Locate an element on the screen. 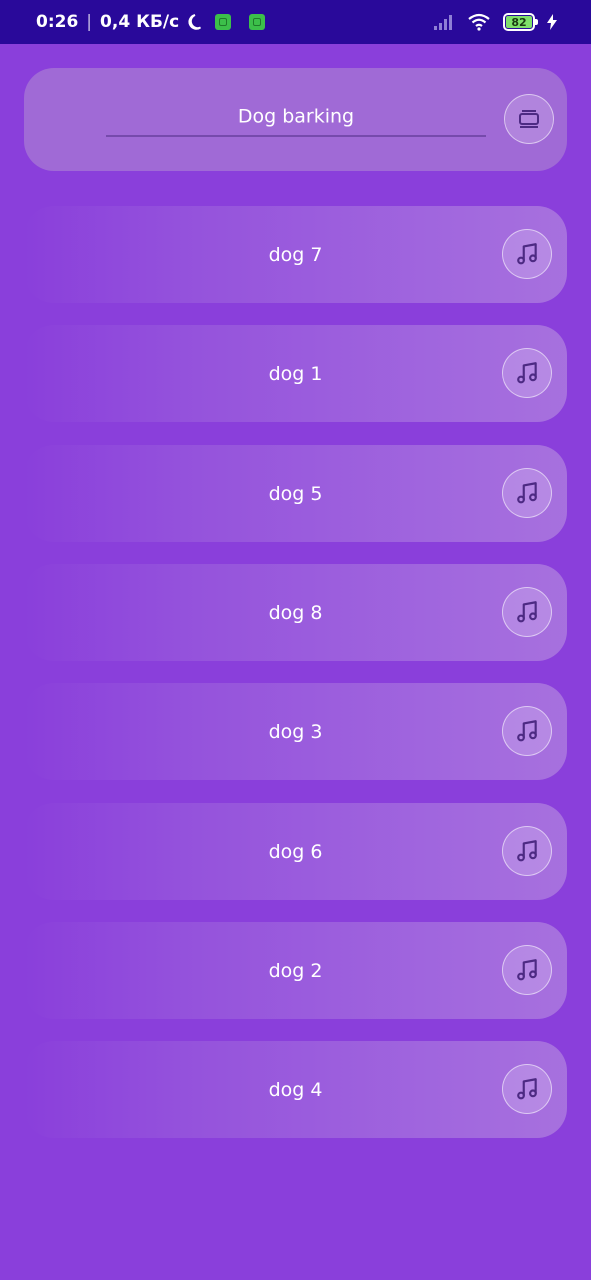 Image resolution: width=591 pixels, height=1280 pixels. list-item: dog 5 is located at coordinates (295, 493).